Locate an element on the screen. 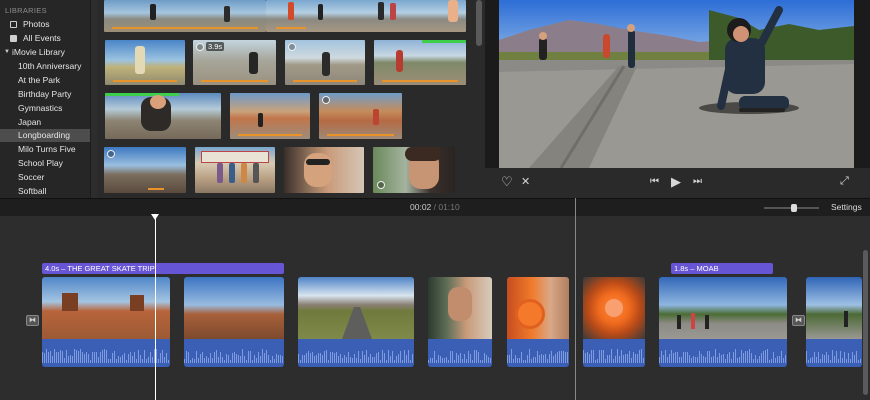 The width and height of the screenshot is (870, 400). fullscreen-icon: ⤢ is located at coordinates (844, 181).